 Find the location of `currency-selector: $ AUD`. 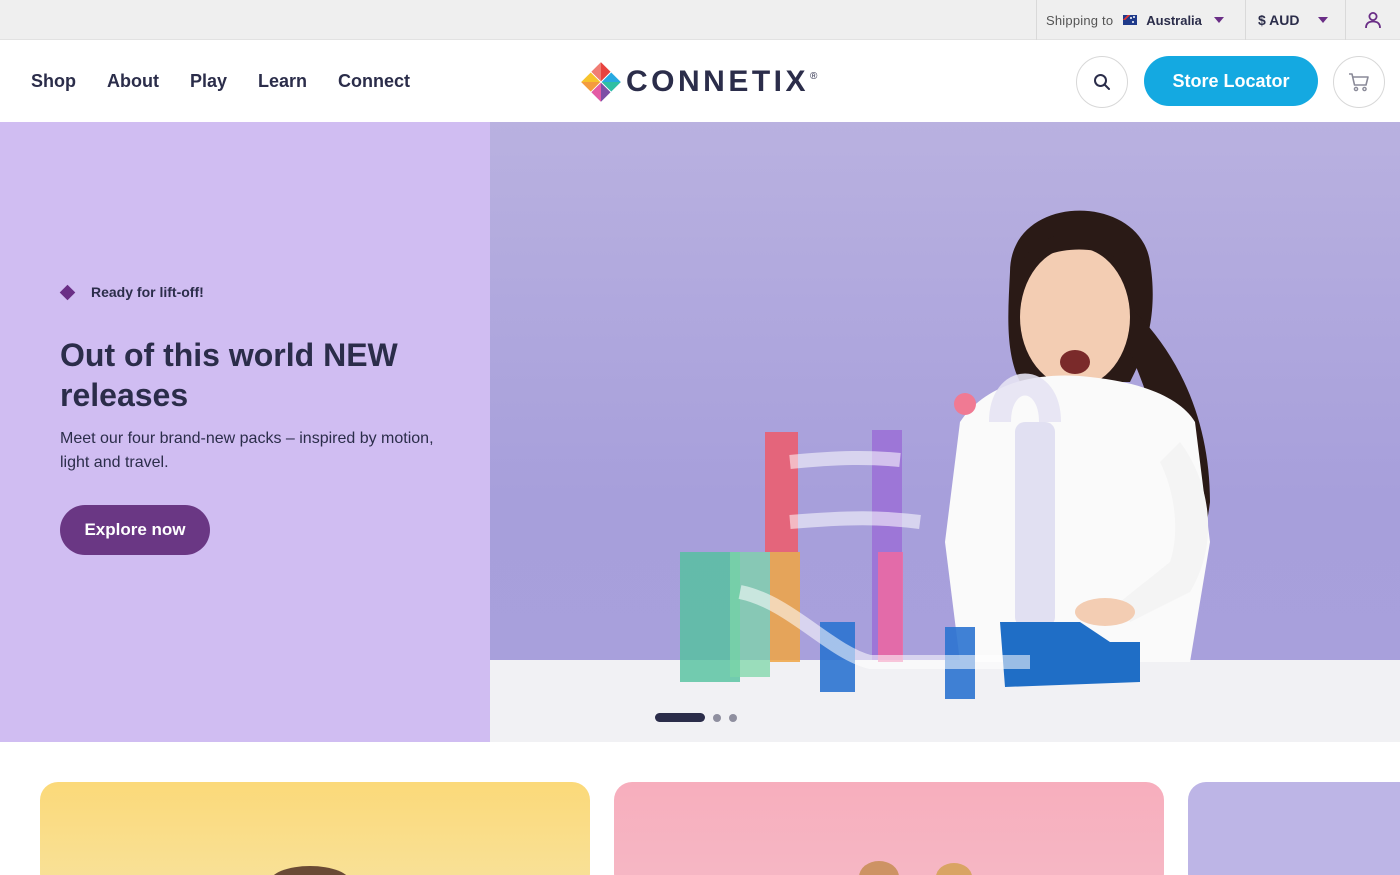

currency-selector: $ AUD is located at coordinates (1294, 20).